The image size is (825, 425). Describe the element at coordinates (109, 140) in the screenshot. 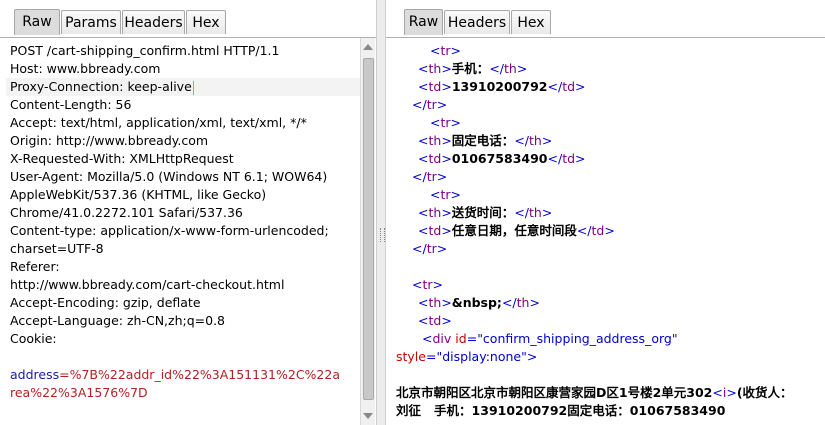

I see `request-line: Origin: http://www.bbready.com` at that location.